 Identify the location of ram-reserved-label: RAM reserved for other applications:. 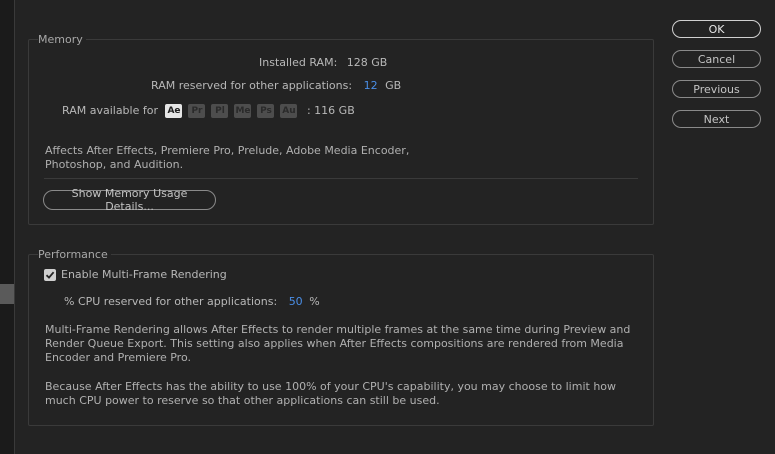
(252, 85).